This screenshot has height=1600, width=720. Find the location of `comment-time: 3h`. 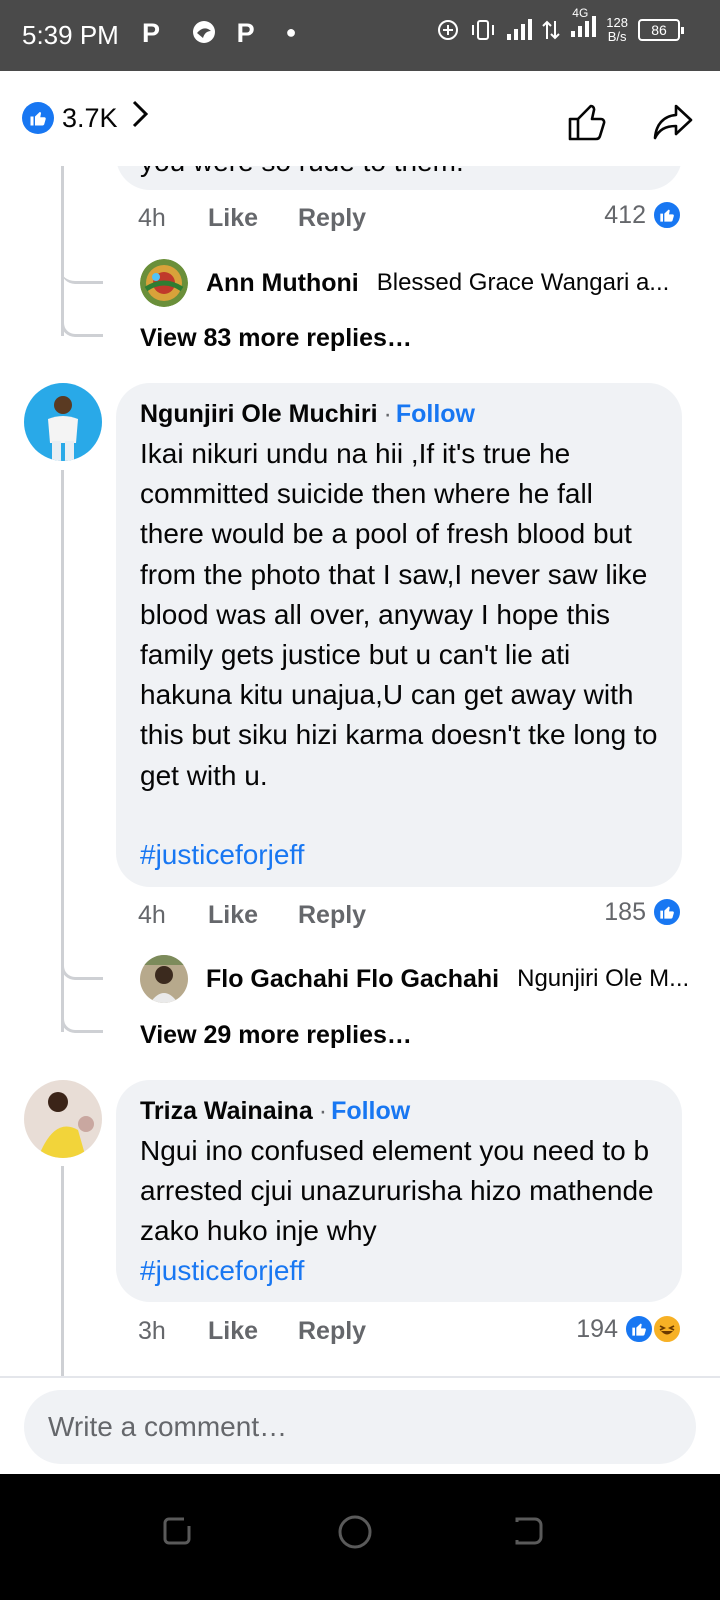

comment-time: 3h is located at coordinates (152, 1331).